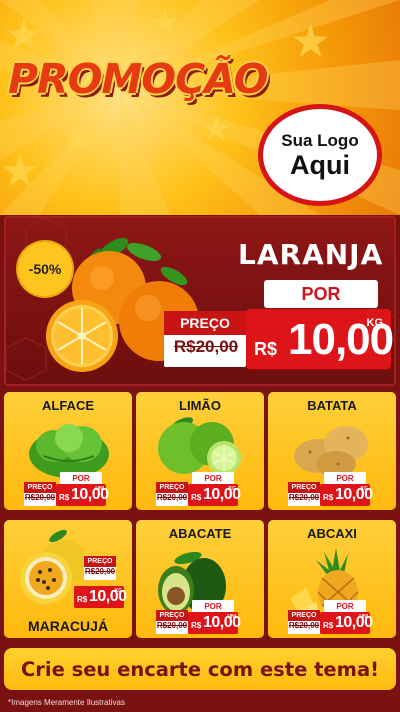 The height and width of the screenshot is (712, 400). Describe the element at coordinates (68, 451) in the screenshot. I see `product-card: ALFACE PREÇO R$20,00 POR R$ 10,00 UNI` at that location.